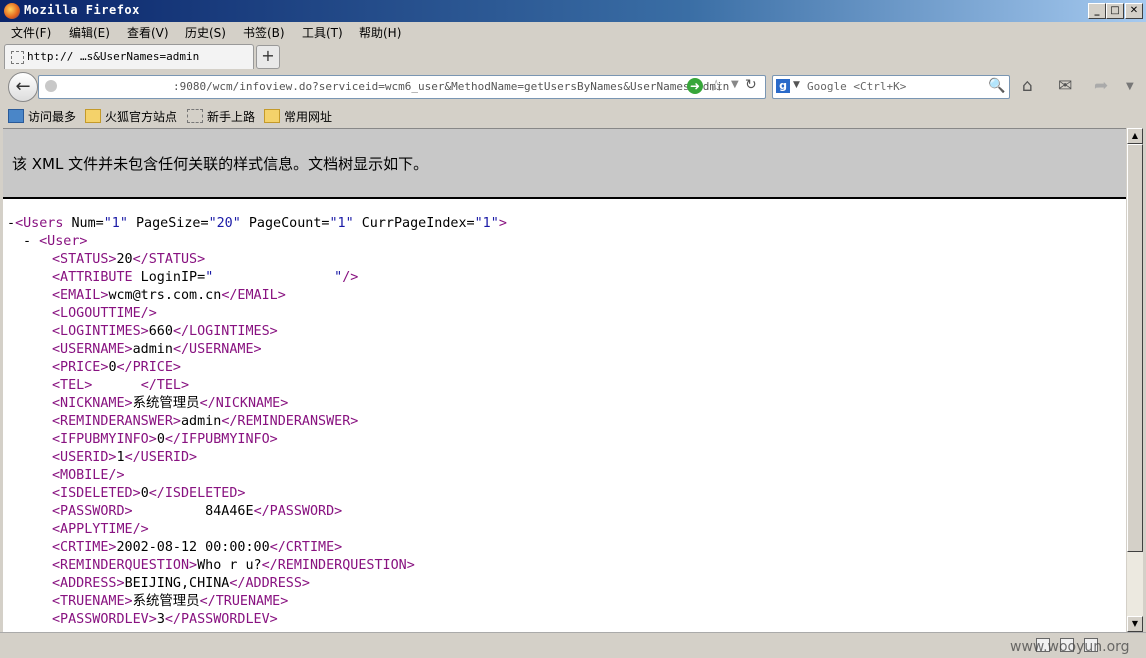 The image size is (1146, 658). I want to click on search-bar: g ▼ Google <Ctrl+K> 🔍, so click(891, 87).